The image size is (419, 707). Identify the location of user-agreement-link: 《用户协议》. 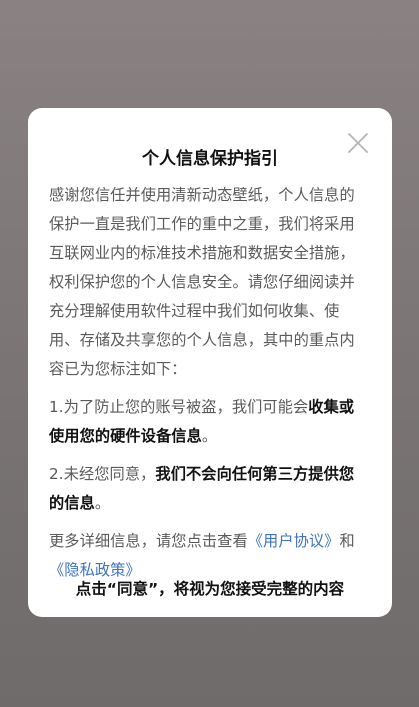
(294, 541).